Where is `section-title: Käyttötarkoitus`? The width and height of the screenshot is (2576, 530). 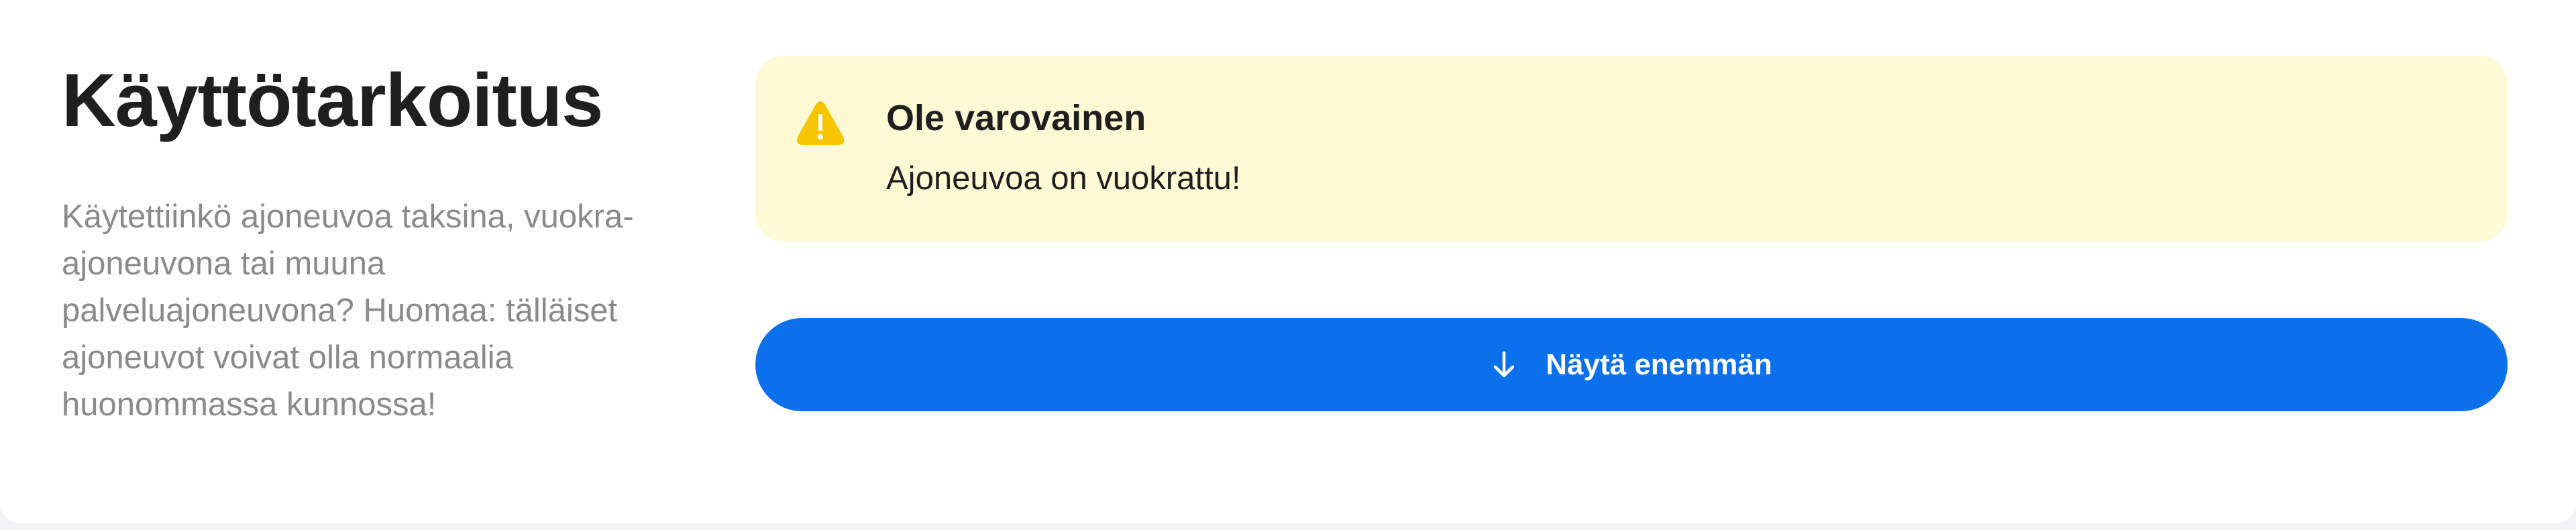
section-title: Käyttötarkoitus is located at coordinates (332, 100).